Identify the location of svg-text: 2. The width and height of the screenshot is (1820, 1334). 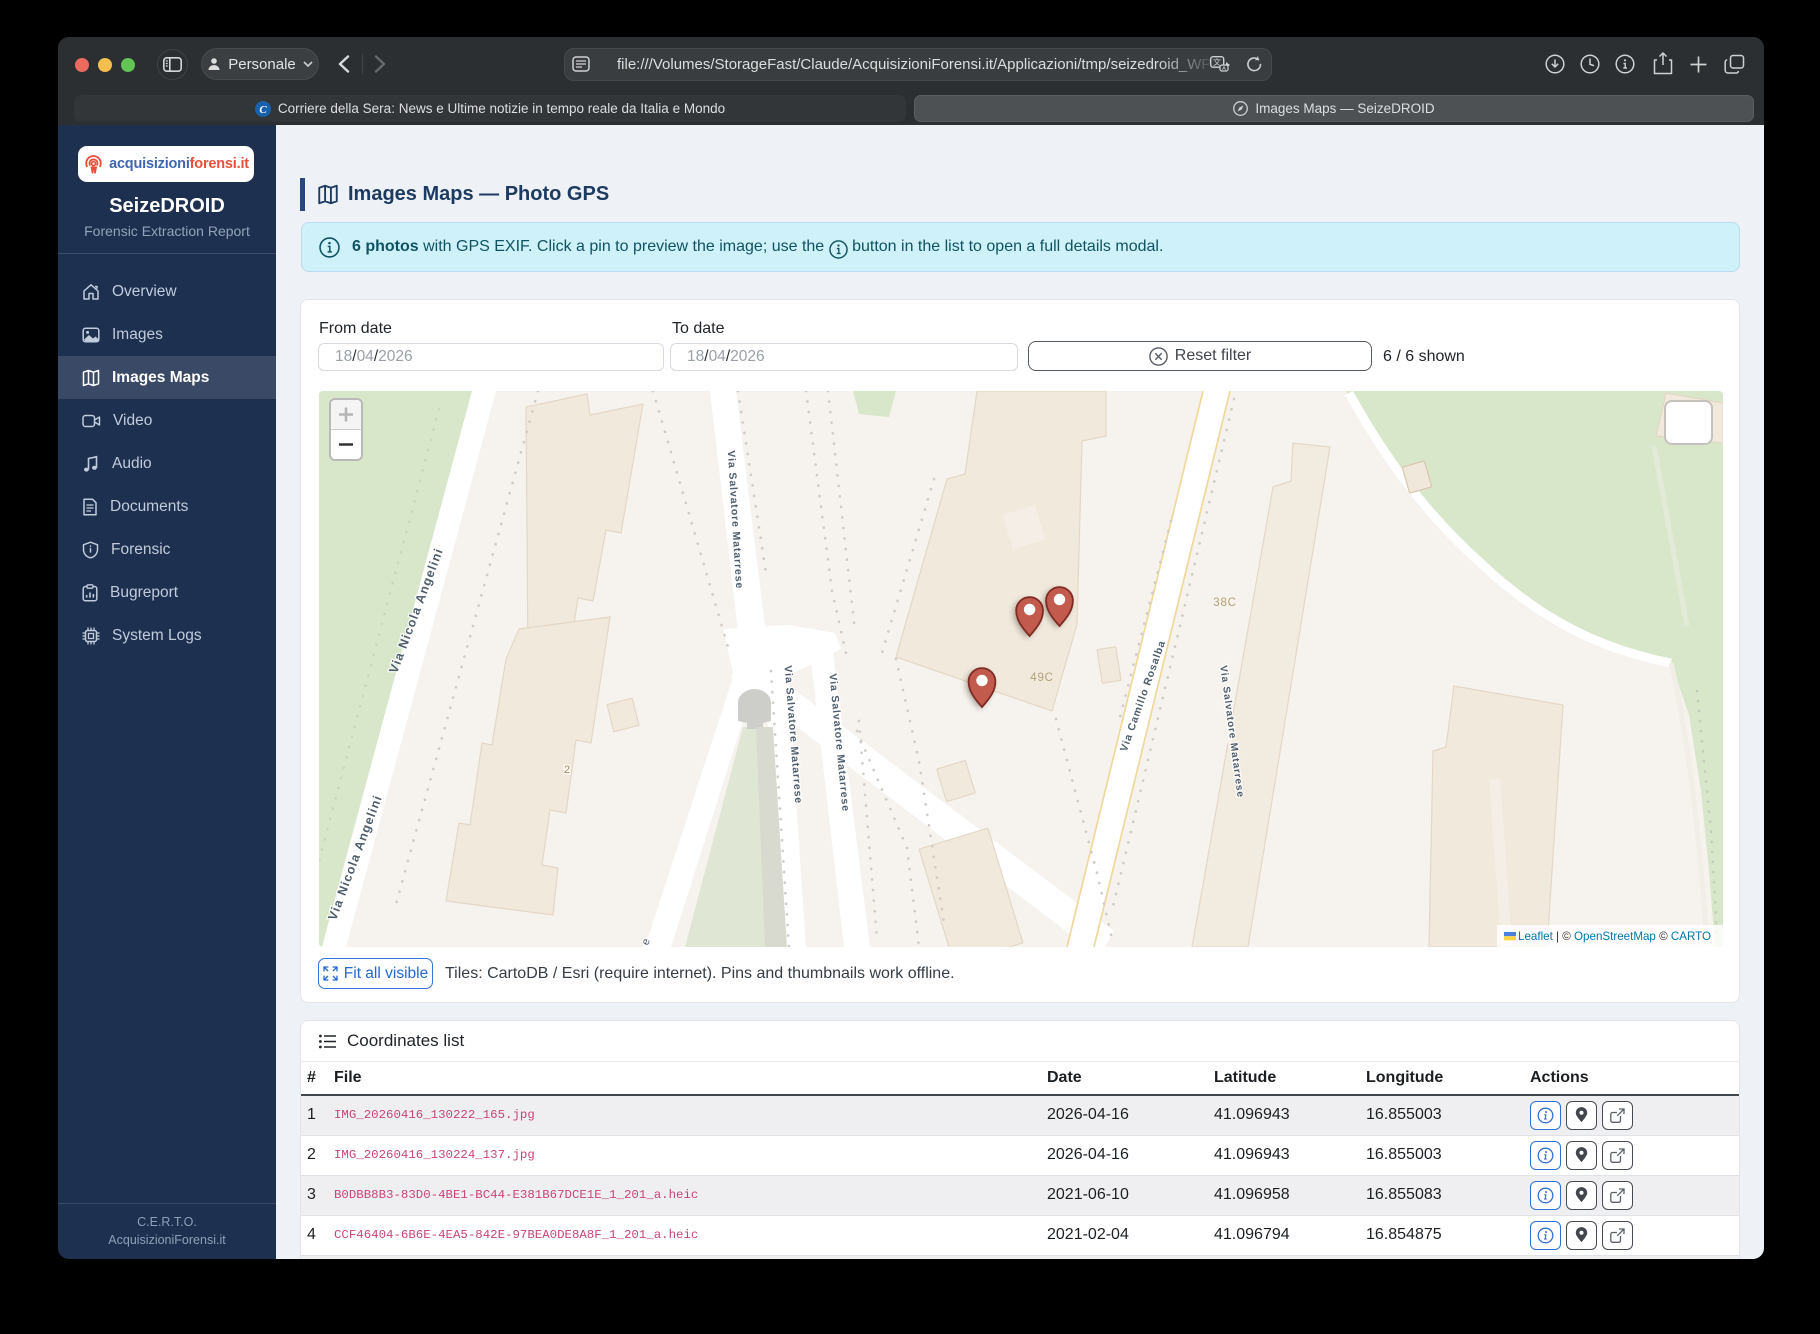
(567, 770).